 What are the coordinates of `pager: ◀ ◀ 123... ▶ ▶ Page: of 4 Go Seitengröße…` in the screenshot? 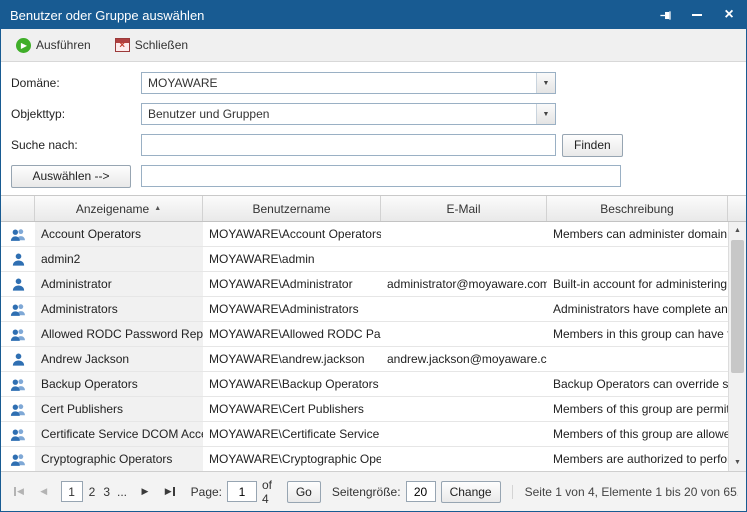 It's located at (373, 491).